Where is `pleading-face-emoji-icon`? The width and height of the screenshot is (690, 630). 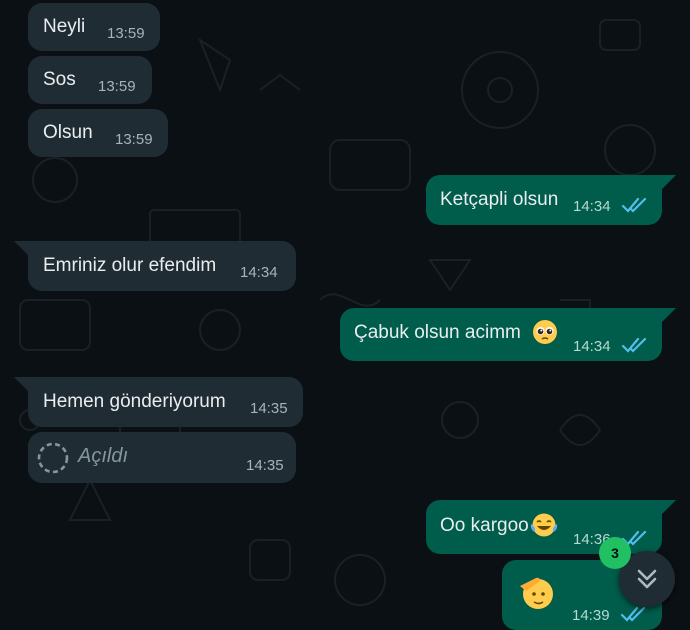
pleading-face-emoji-icon is located at coordinates (545, 332).